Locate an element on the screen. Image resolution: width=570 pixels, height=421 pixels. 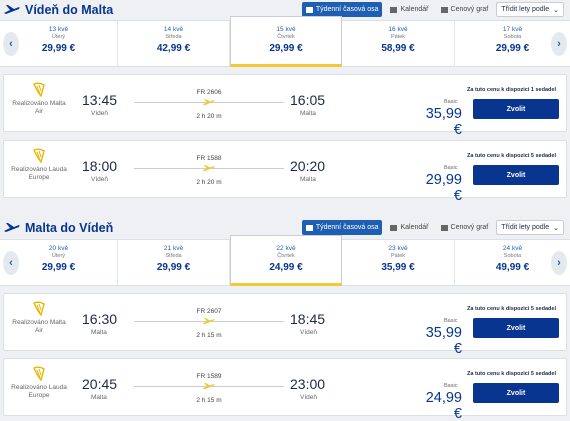
day-tab-selected: 15 kvě Čtvrtek 29,99 € is located at coordinates (286, 41).